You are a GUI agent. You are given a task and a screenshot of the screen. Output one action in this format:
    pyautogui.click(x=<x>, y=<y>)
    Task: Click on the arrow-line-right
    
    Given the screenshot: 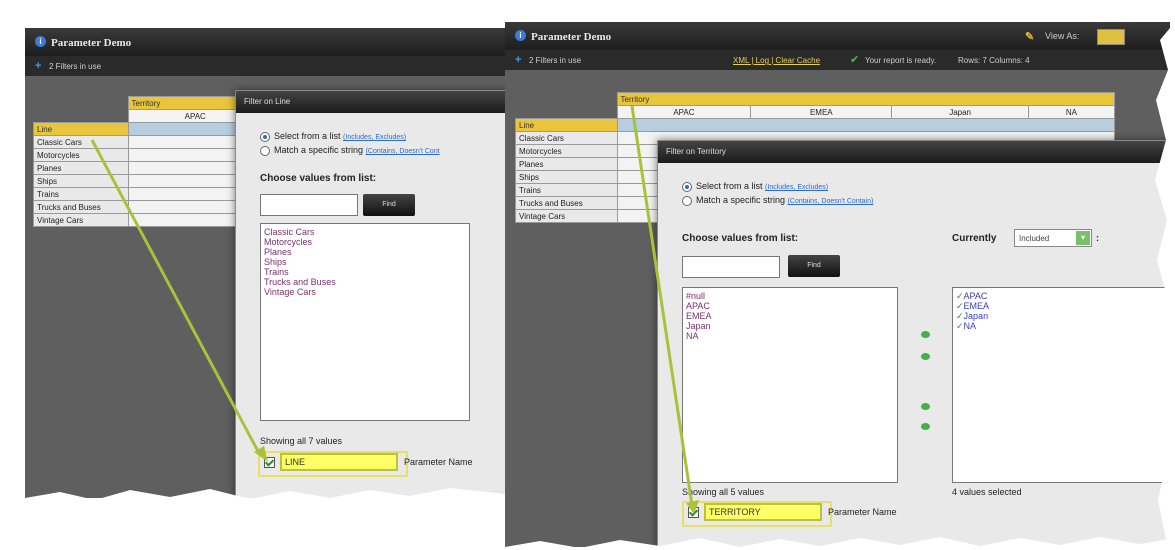 What is the action you would take?
    pyautogui.click(x=662, y=305)
    